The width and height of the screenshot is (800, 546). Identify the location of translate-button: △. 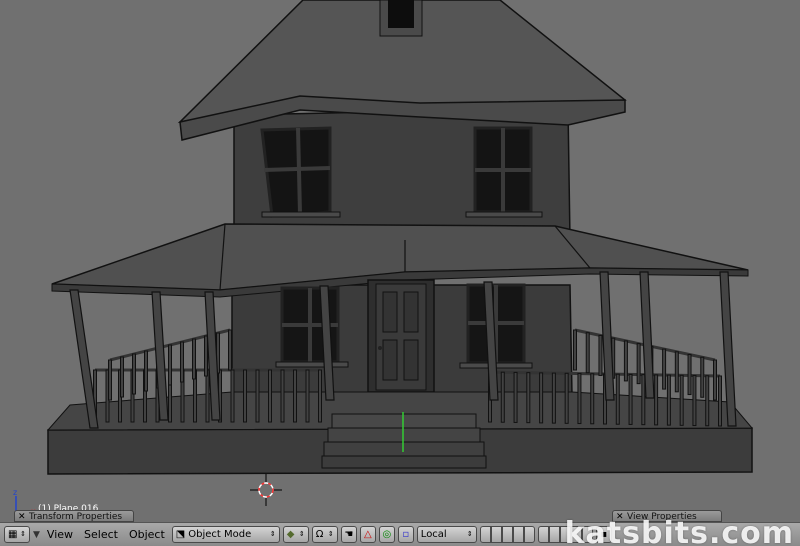
(367, 534).